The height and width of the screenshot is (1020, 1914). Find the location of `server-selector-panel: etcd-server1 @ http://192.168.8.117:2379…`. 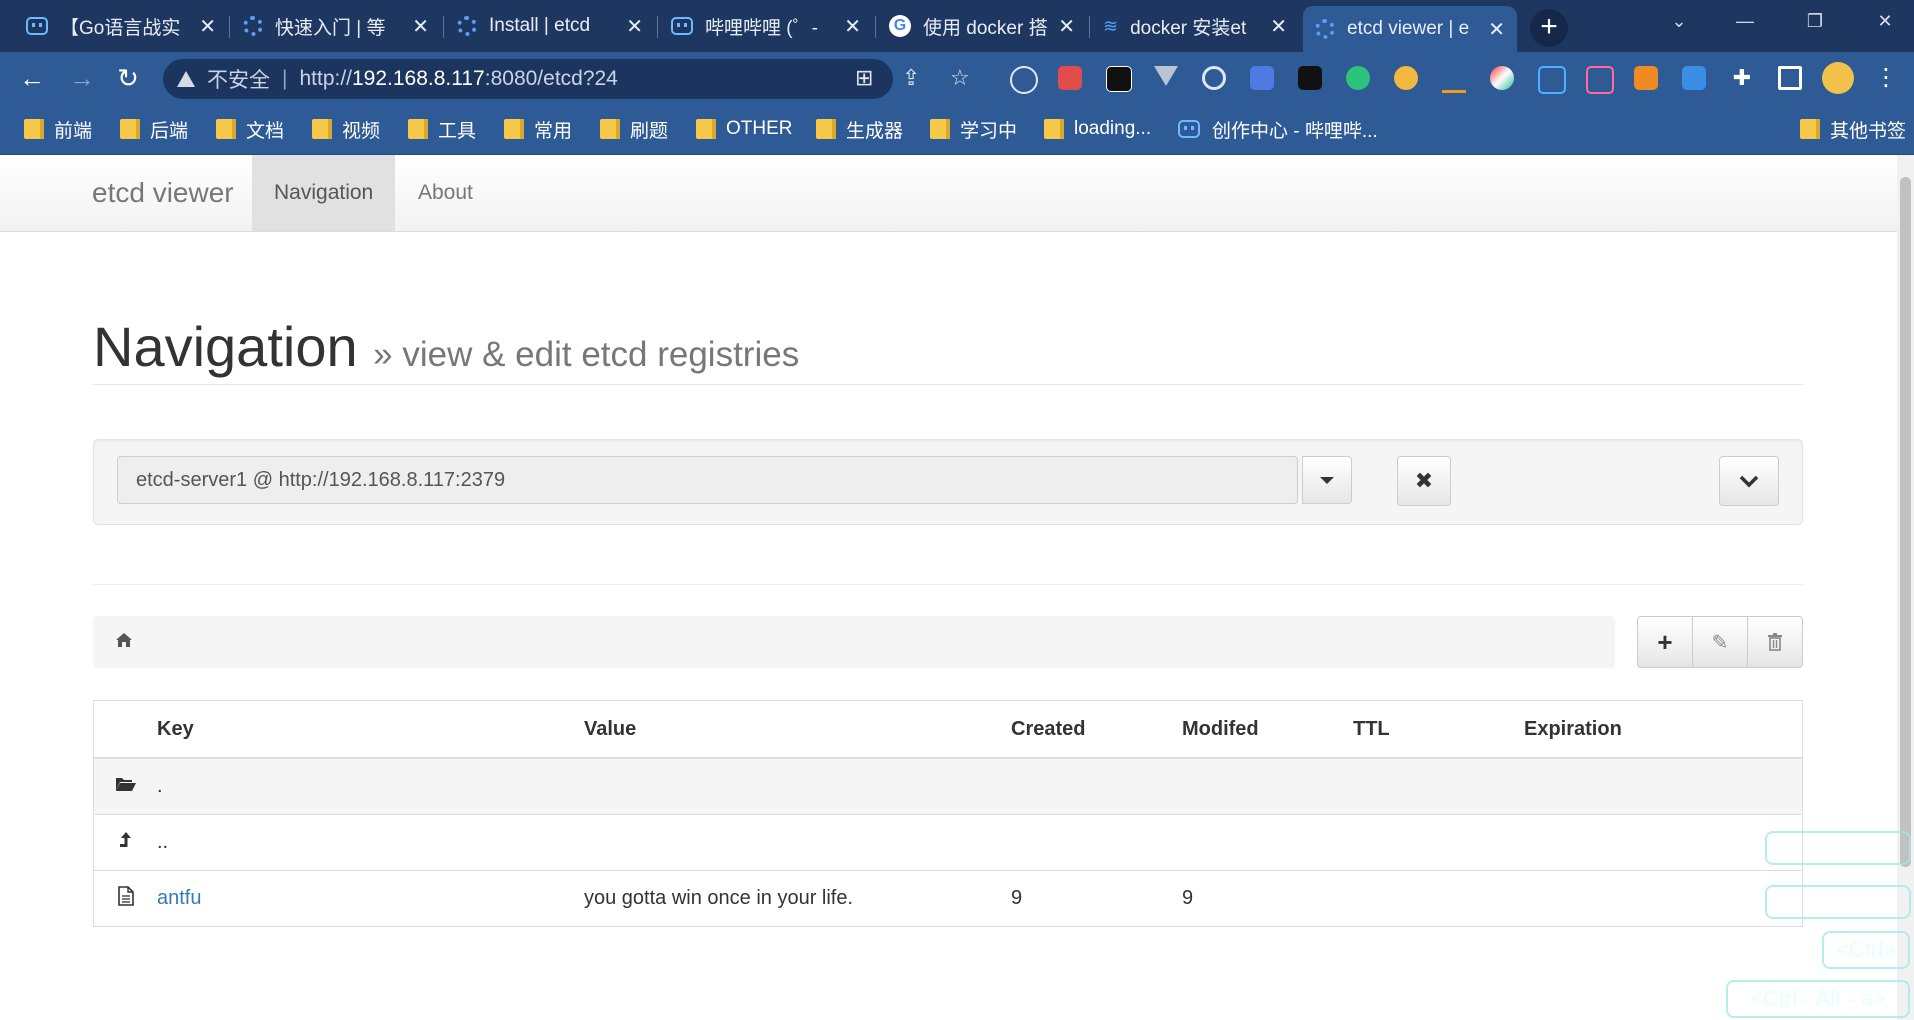

server-selector-panel: etcd-server1 @ http://192.168.8.117:2379… is located at coordinates (948, 482).